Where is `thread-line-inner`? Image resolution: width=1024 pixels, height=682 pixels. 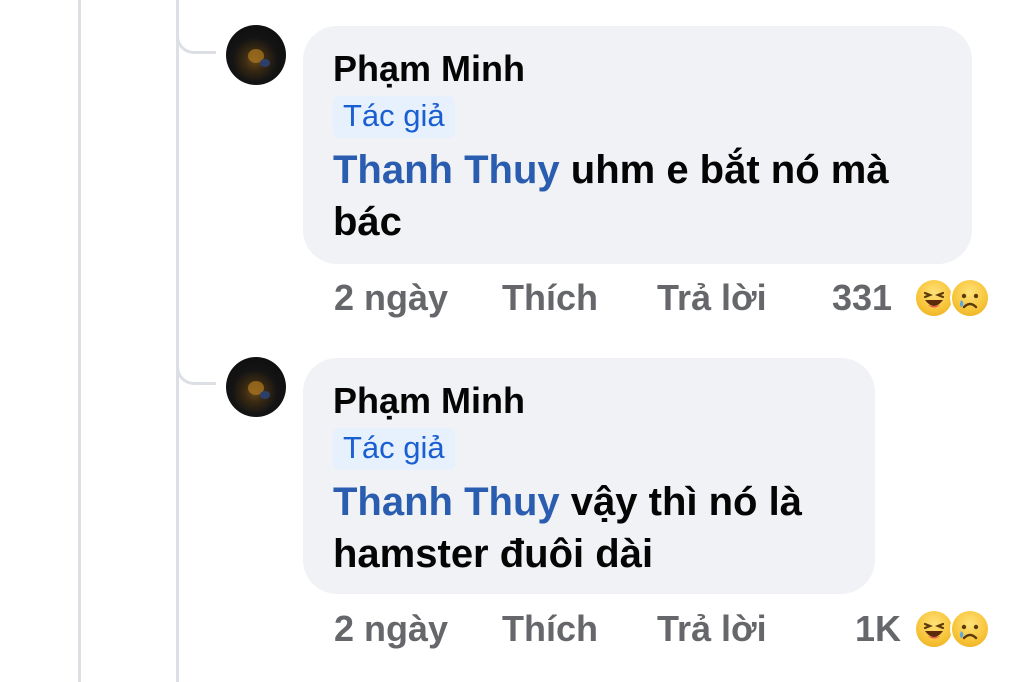 thread-line-inner is located at coordinates (177, 341).